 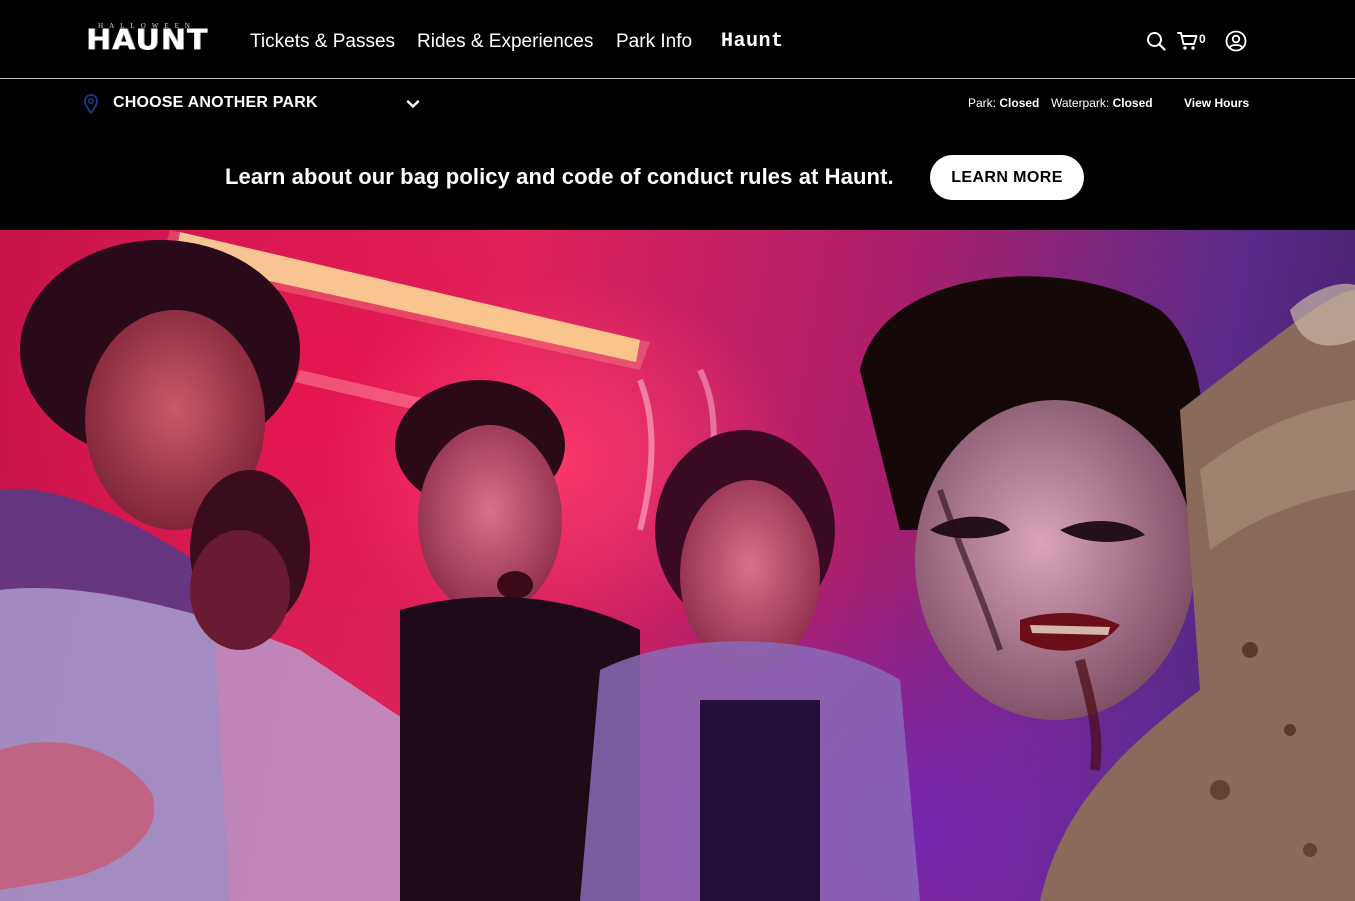 I want to click on nav-park-info: Park Info, so click(x=654, y=42).